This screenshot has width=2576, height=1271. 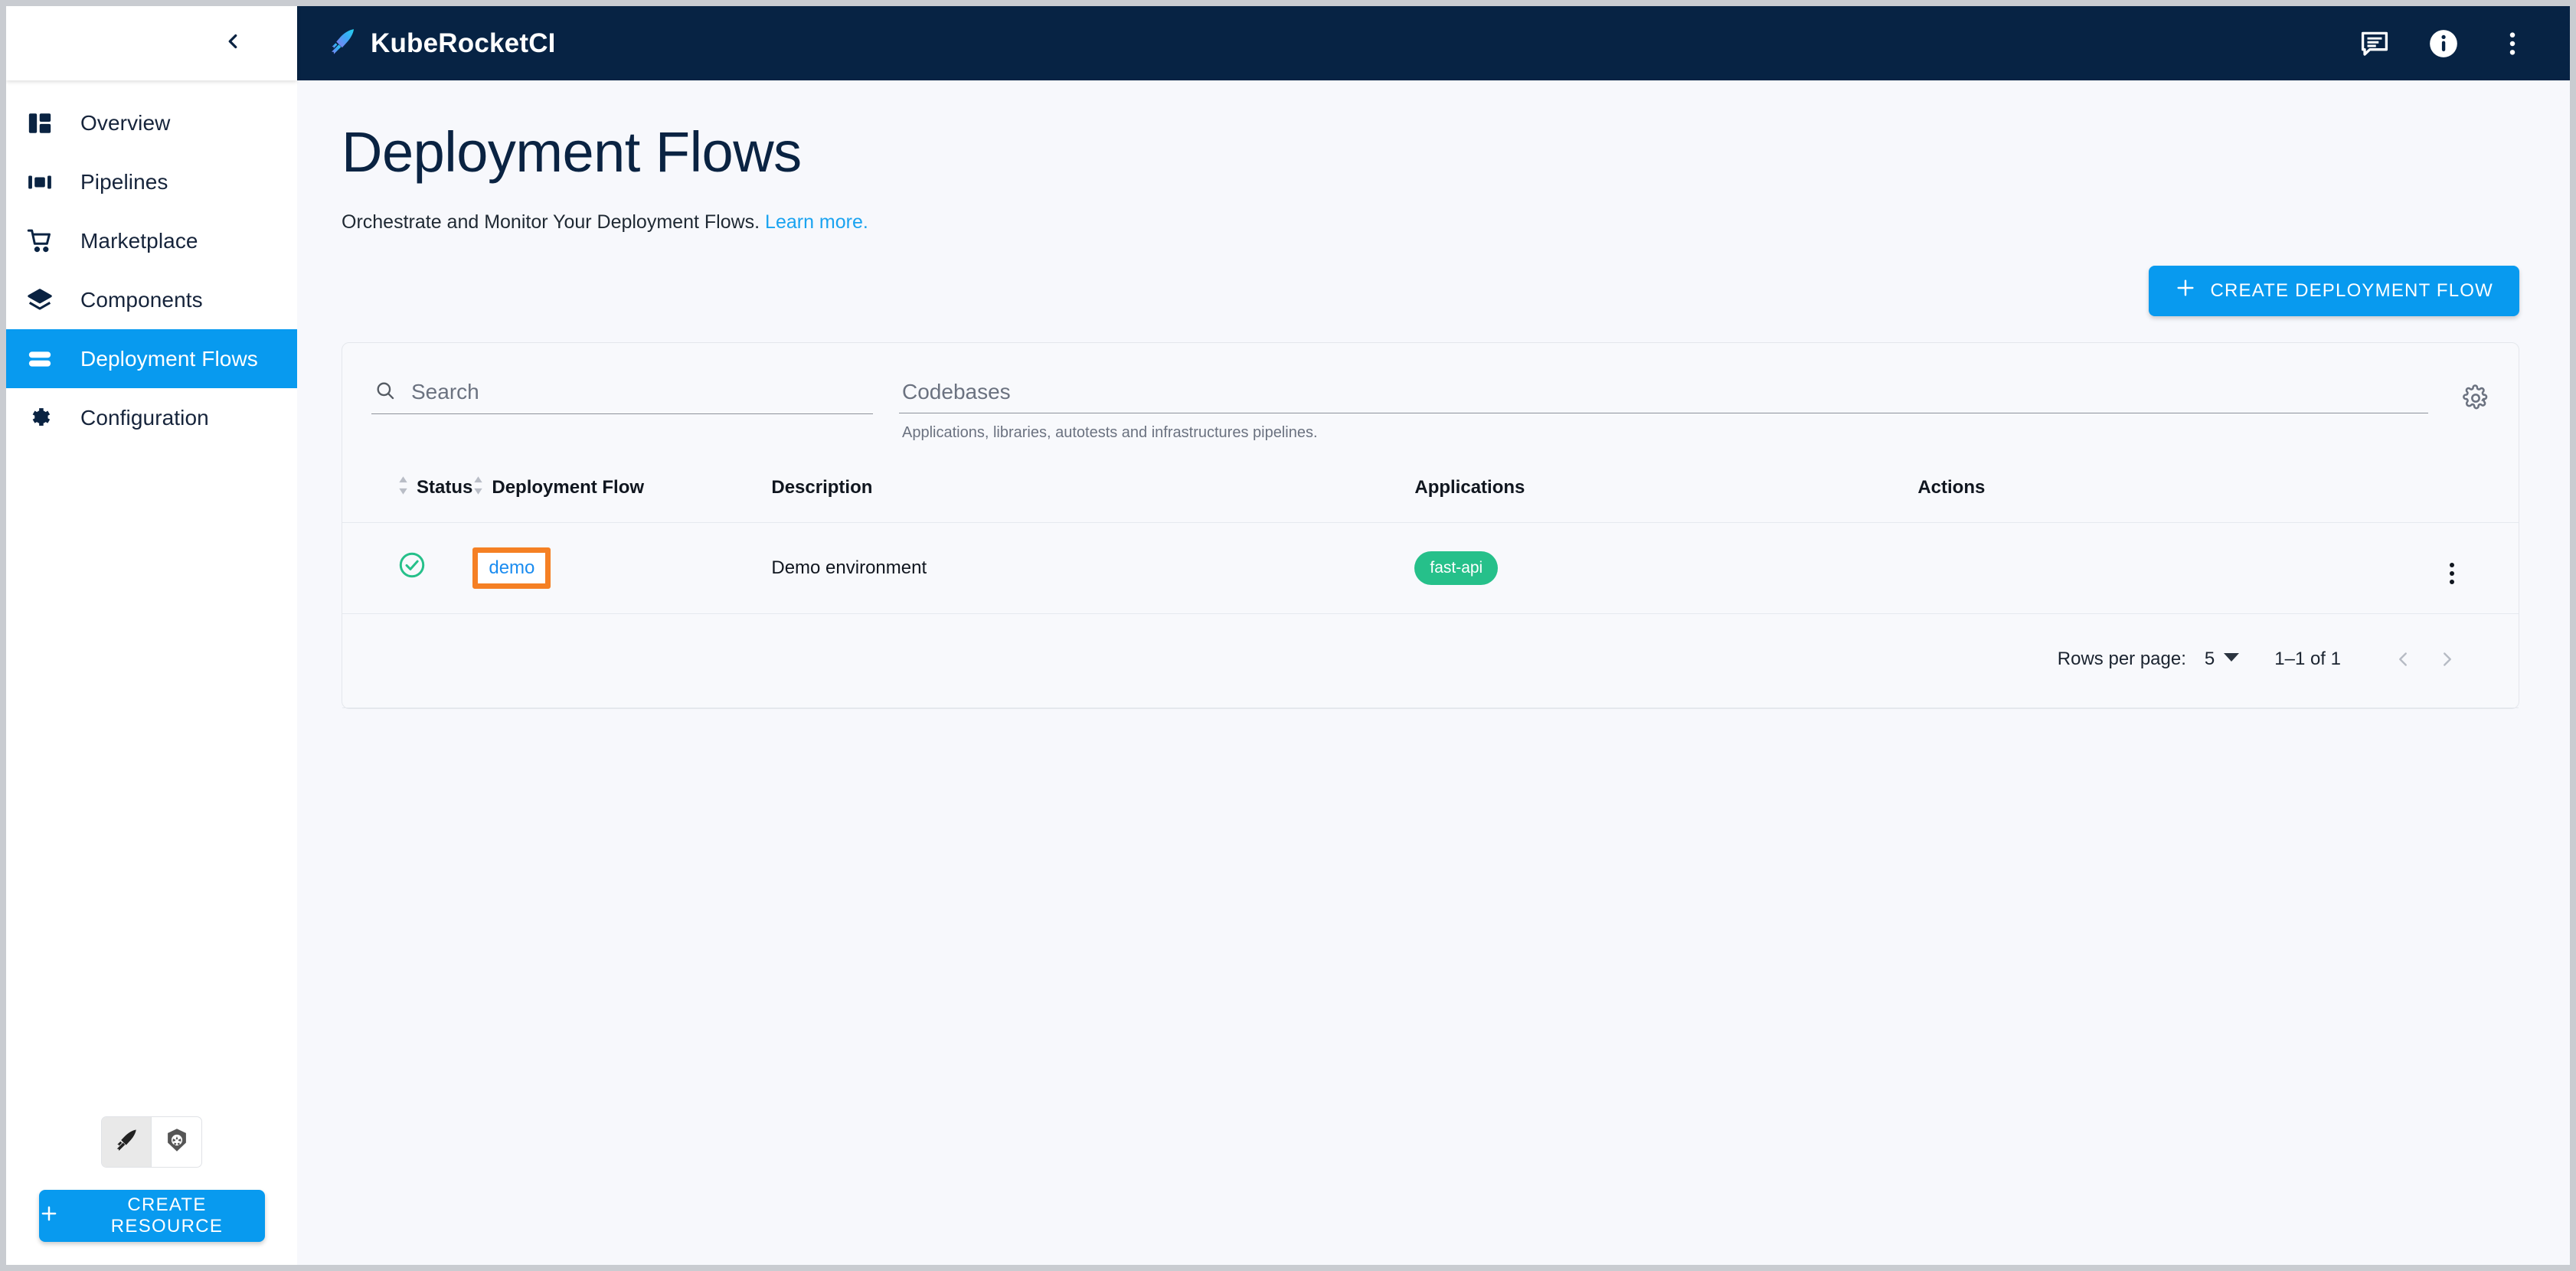 What do you see at coordinates (1092, 499) in the screenshot?
I see `column-header-description: Description` at bounding box center [1092, 499].